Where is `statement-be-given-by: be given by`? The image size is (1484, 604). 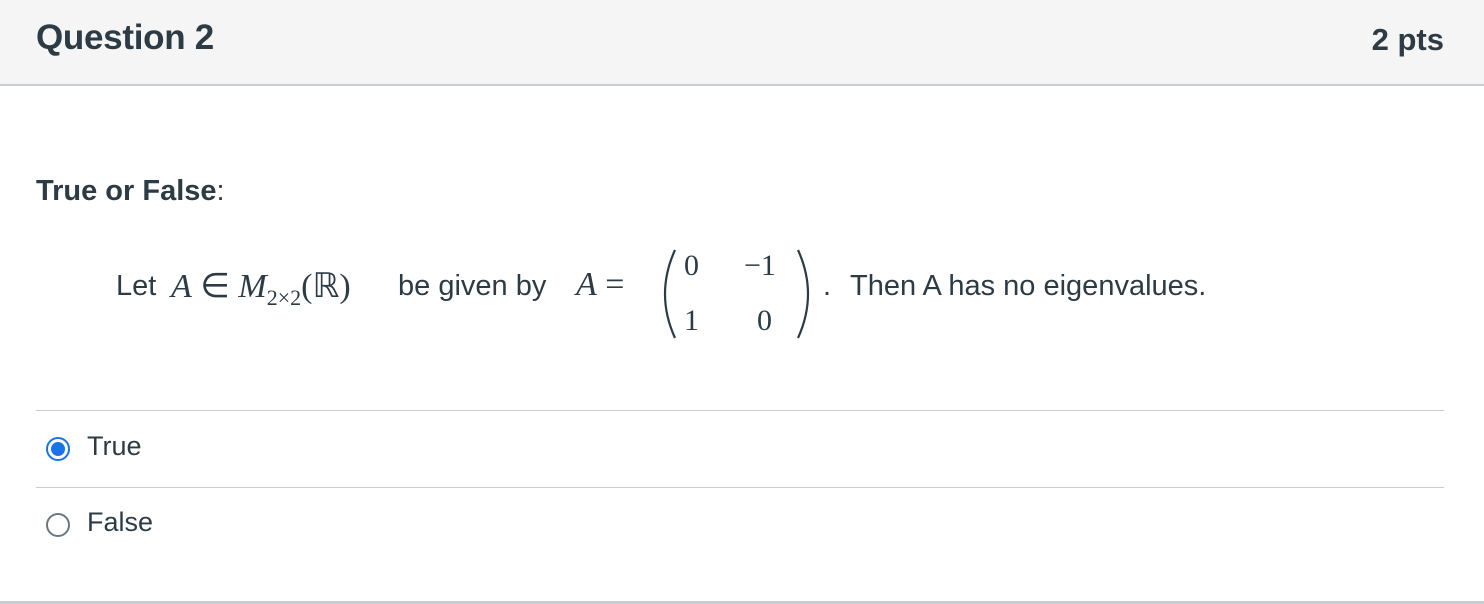 statement-be-given-by: be given by is located at coordinates (472, 286).